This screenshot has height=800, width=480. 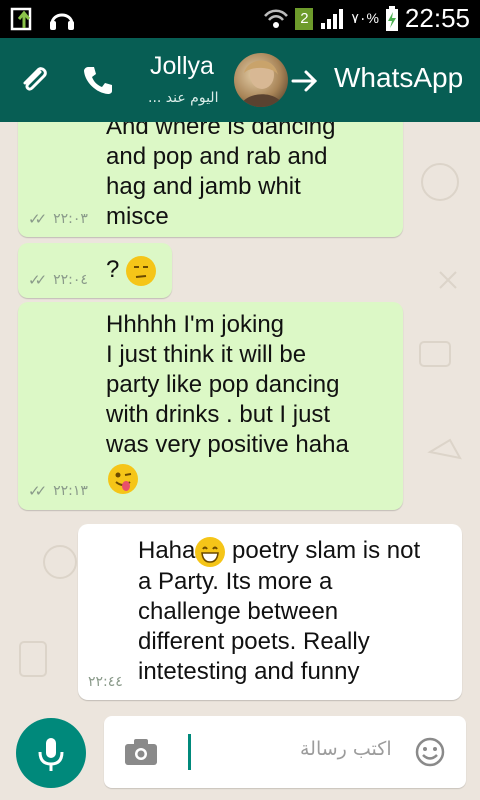 What do you see at coordinates (70, 491) in the screenshot?
I see `message-time: ٢٢:١٣` at bounding box center [70, 491].